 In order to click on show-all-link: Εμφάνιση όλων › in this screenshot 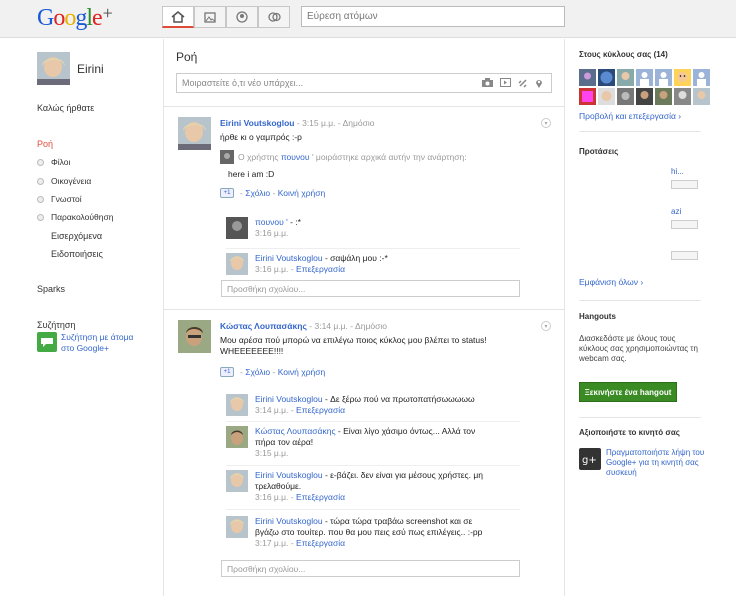, I will do `click(611, 282)`.